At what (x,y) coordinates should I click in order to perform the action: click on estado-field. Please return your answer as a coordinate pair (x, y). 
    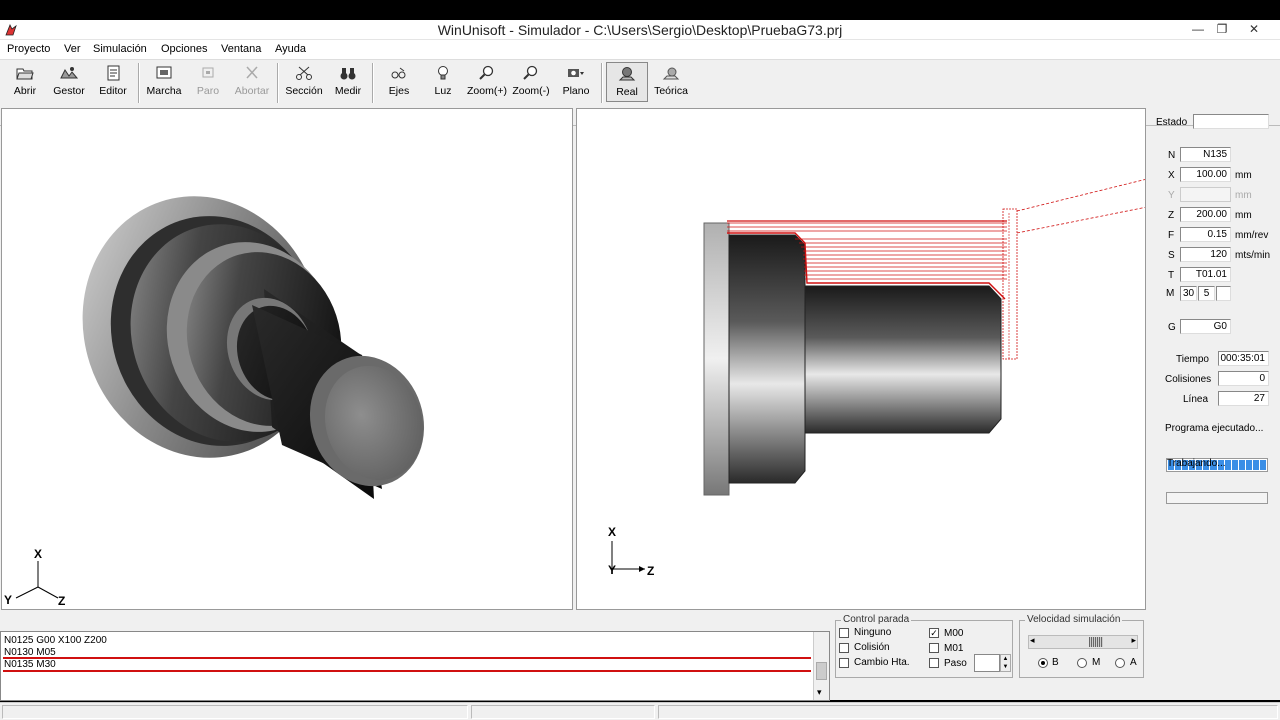
    Looking at the image, I should click on (1231, 121).